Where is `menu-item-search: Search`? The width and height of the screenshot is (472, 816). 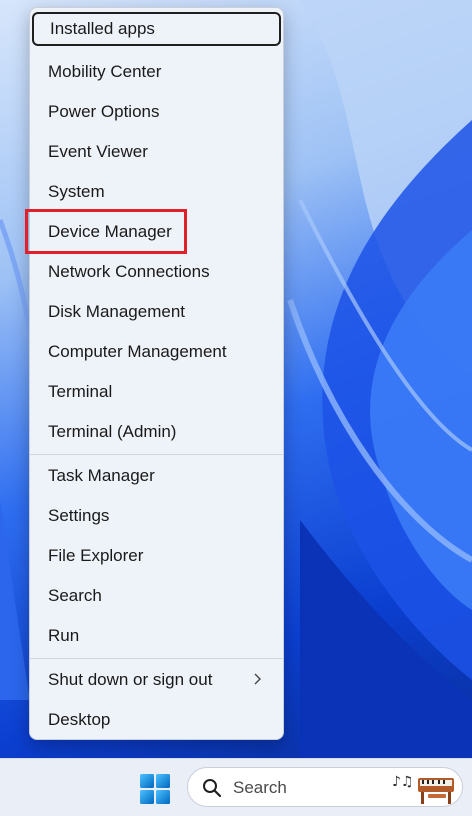 menu-item-search: Search is located at coordinates (156, 596).